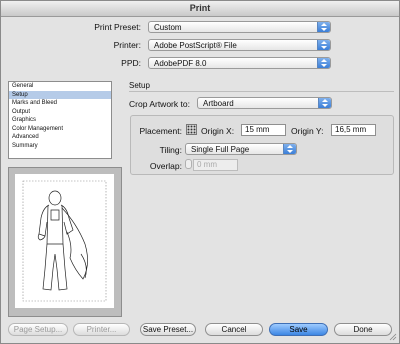  What do you see at coordinates (263, 130) in the screenshot?
I see `origin-x-field: 15 mm` at bounding box center [263, 130].